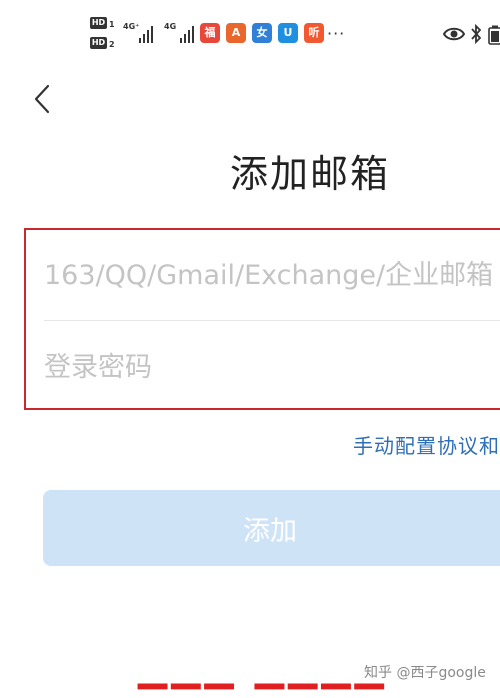 Image resolution: width=500 pixels, height=698 pixels. Describe the element at coordinates (454, 34) in the screenshot. I see `eye-icon` at that location.